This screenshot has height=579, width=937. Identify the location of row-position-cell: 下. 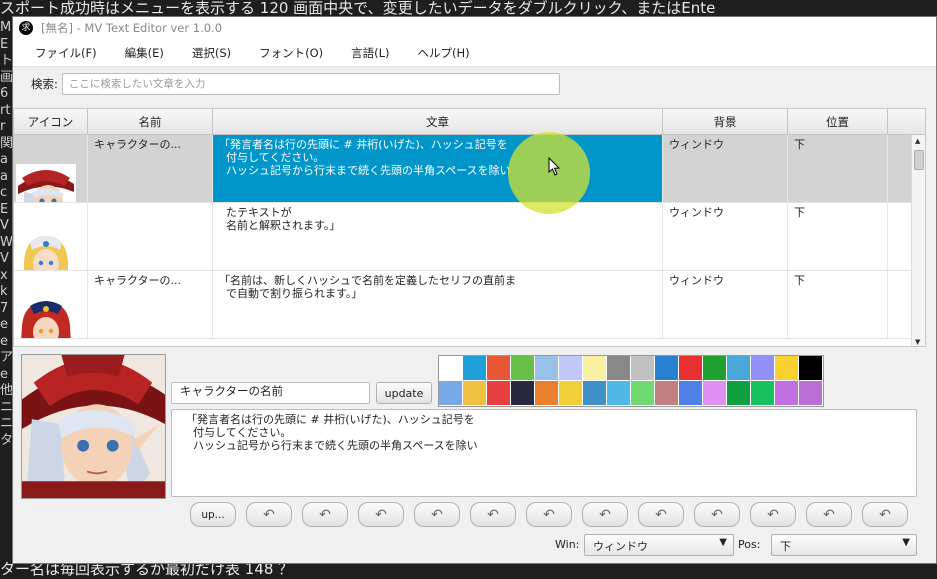
(838, 168).